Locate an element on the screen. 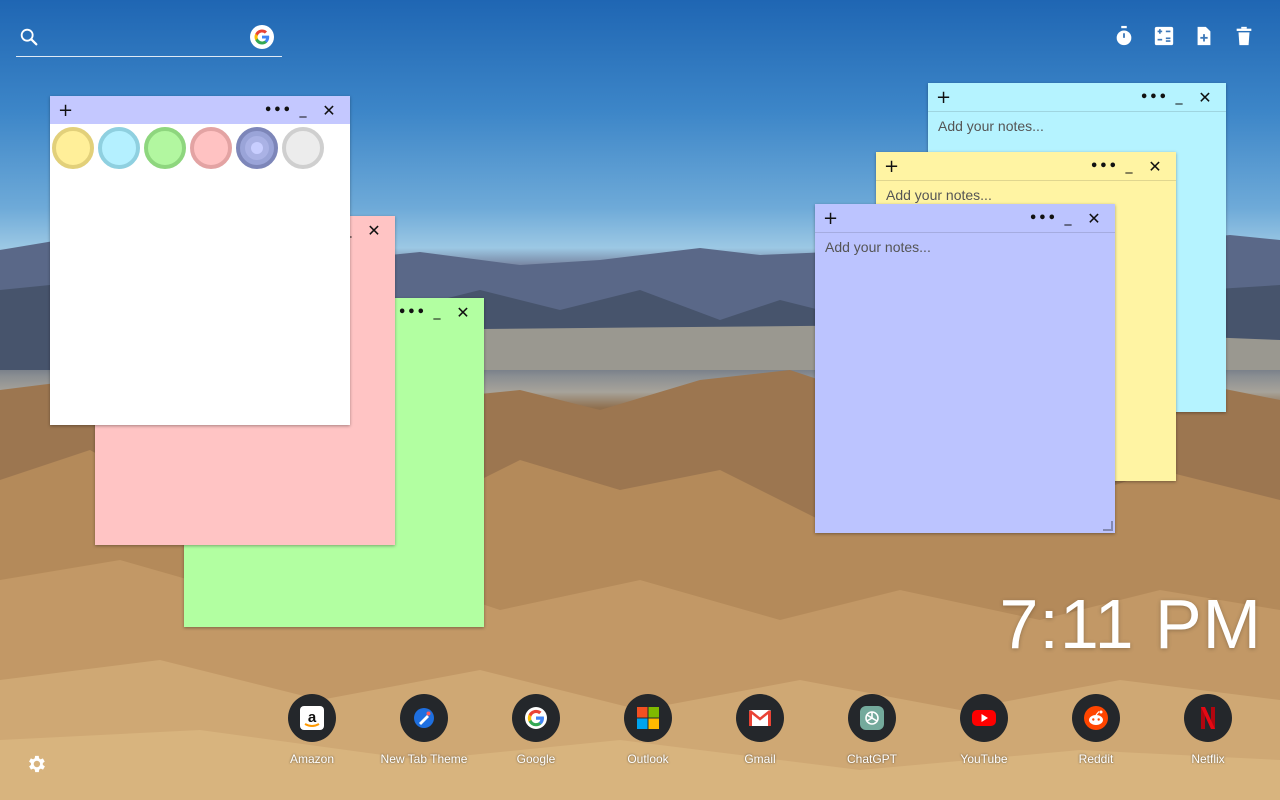 This screenshot has height=800, width=1280. shortcut-label: Netflix is located at coordinates (1208, 759).